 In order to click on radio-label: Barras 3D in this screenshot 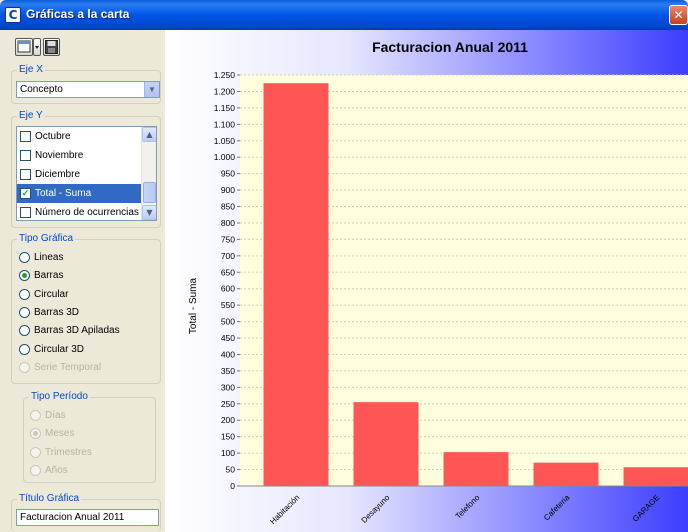, I will do `click(57, 312)`.